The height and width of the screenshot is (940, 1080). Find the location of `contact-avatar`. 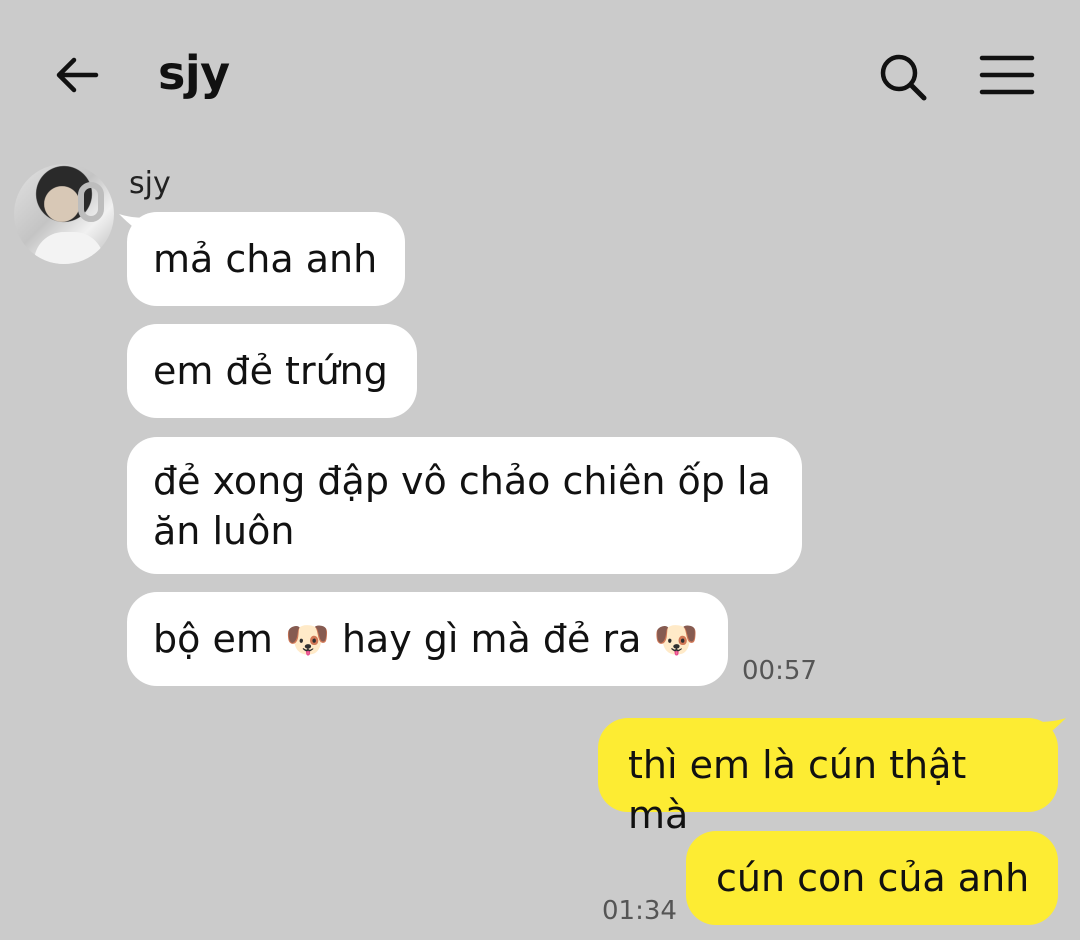

contact-avatar is located at coordinates (64, 214).